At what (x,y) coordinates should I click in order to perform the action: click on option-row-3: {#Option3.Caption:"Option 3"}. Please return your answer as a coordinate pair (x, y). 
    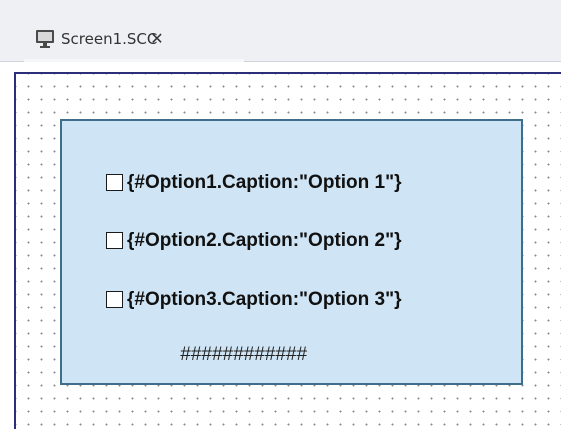
    Looking at the image, I should click on (316, 301).